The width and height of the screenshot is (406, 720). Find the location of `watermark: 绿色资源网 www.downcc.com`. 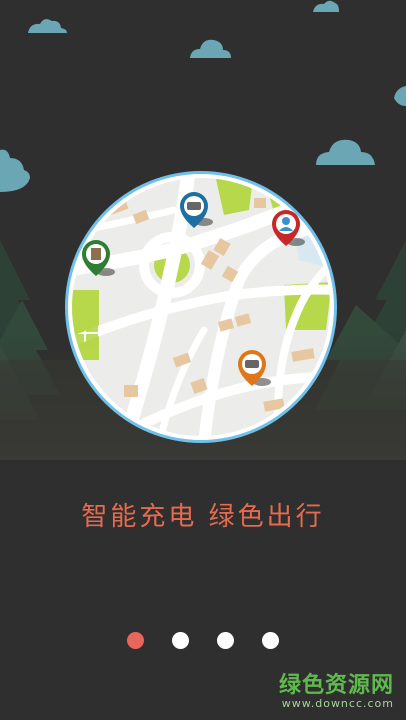

watermark: 绿色资源网 www.downcc.com is located at coordinates (336, 688).